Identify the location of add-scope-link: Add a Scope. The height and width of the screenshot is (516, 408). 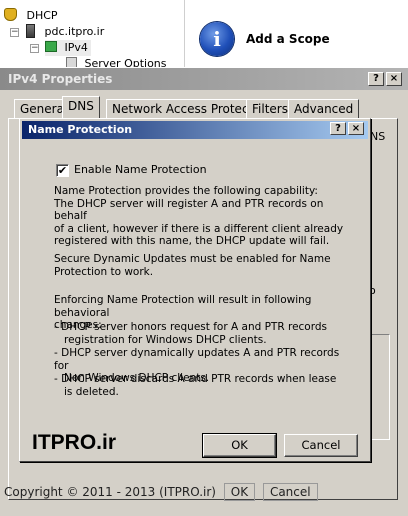
(288, 39).